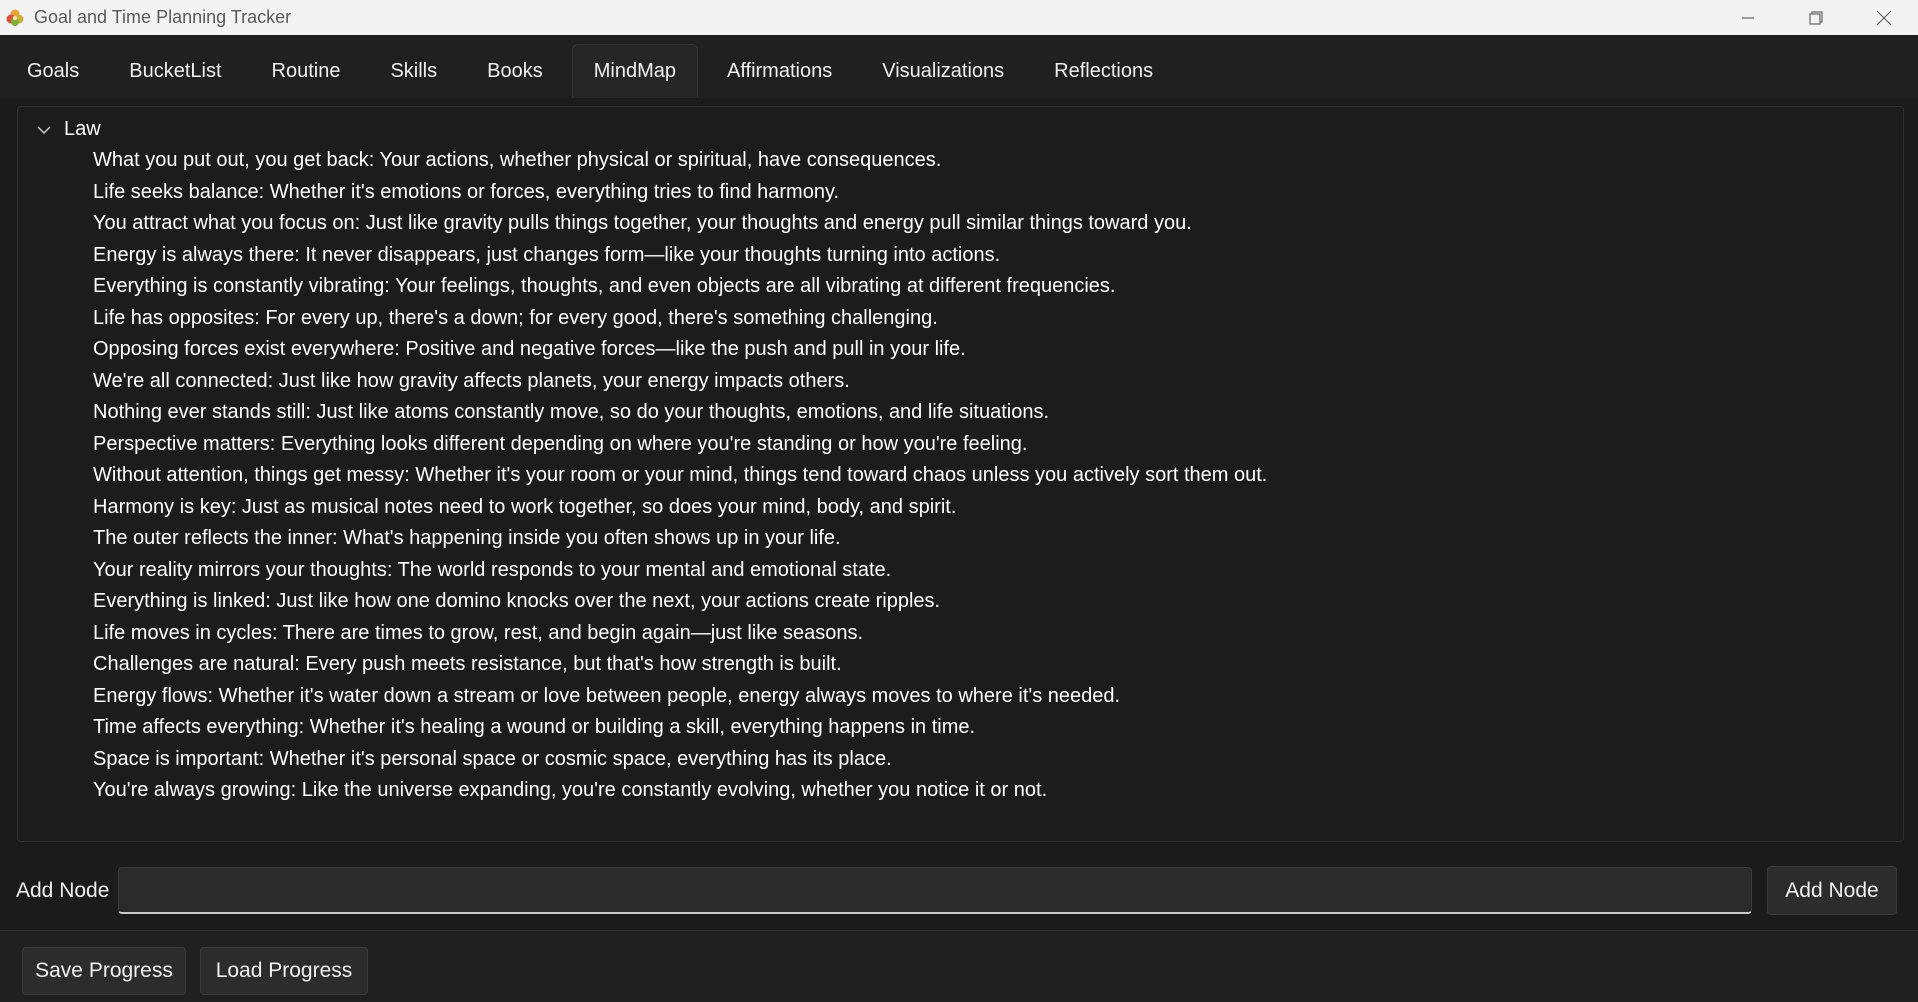  Describe the element at coordinates (175, 71) in the screenshot. I see `tab-bucketlist: BucketList` at that location.